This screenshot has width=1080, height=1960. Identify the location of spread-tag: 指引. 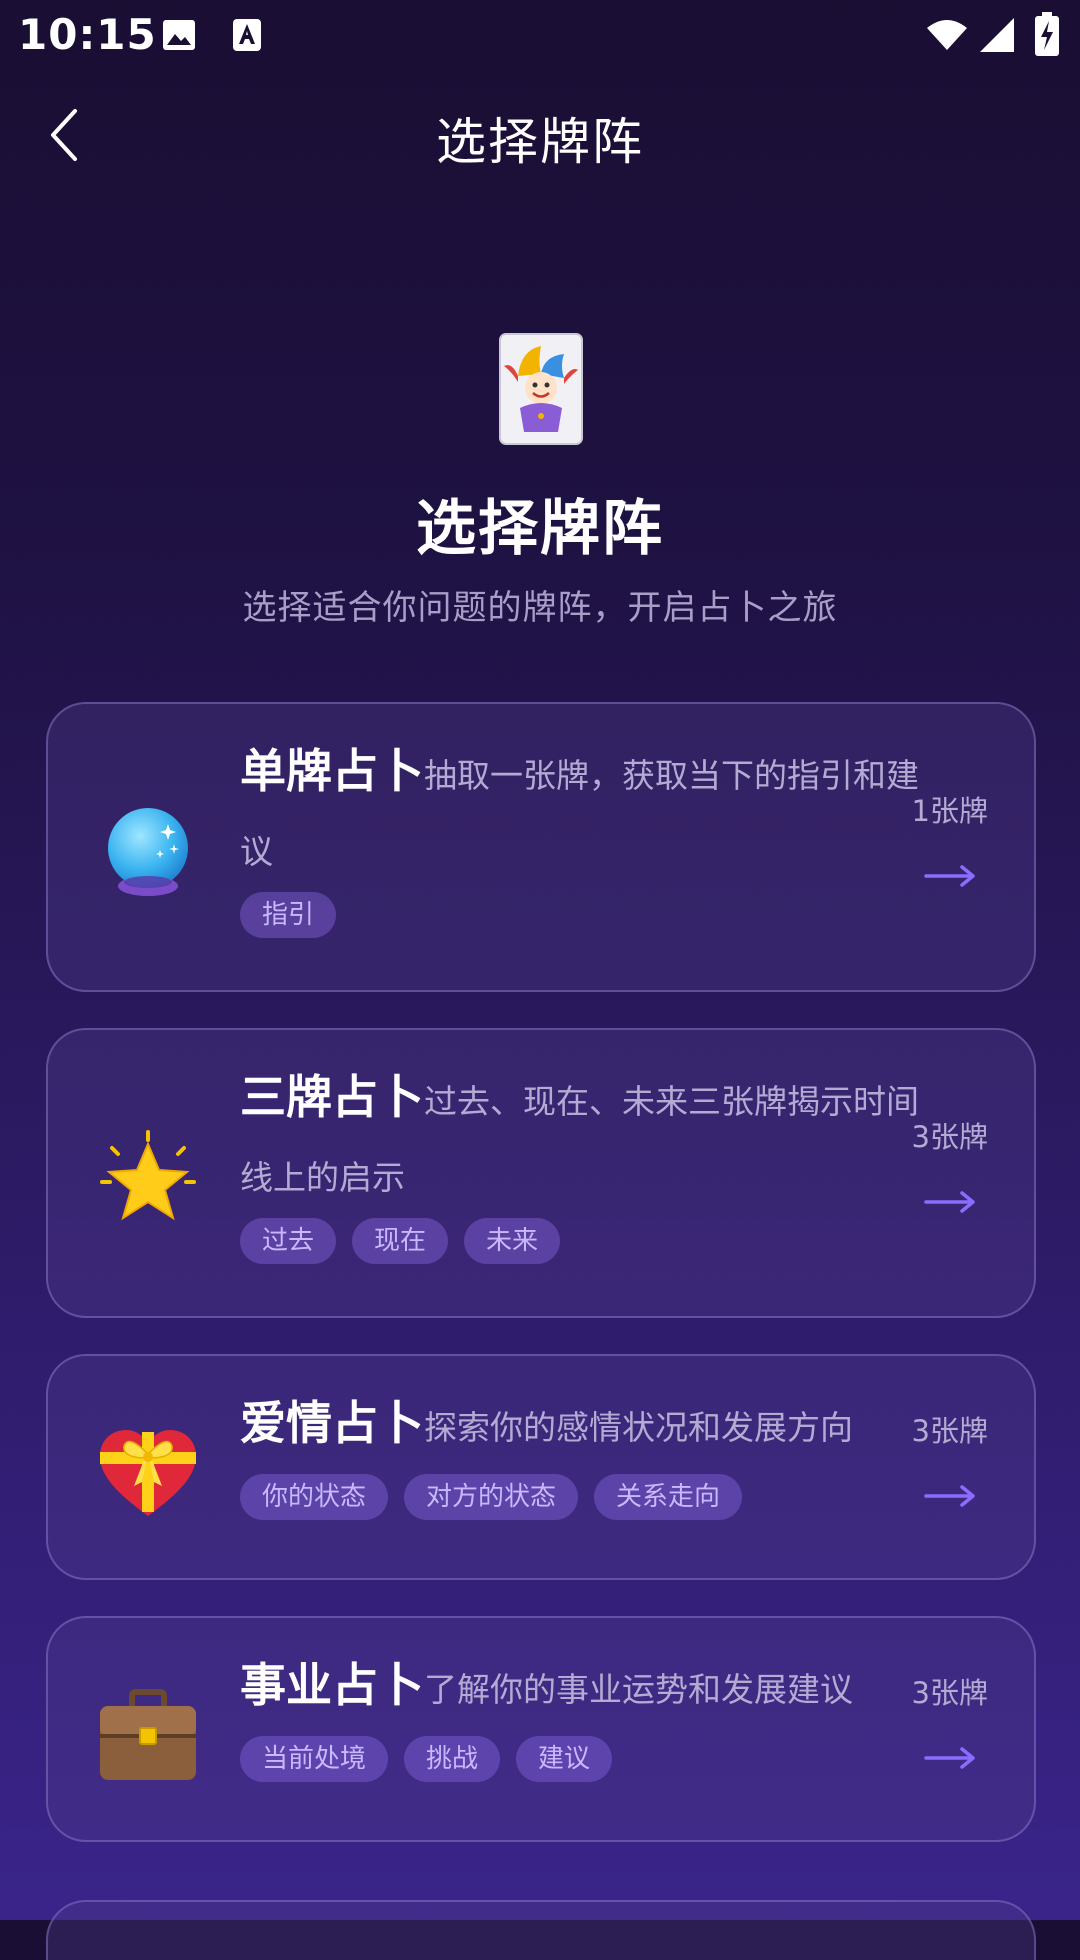
(288, 915).